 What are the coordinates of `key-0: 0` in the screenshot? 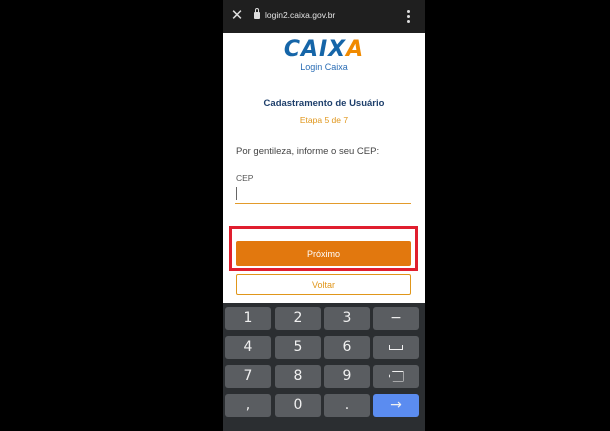 It's located at (298, 405).